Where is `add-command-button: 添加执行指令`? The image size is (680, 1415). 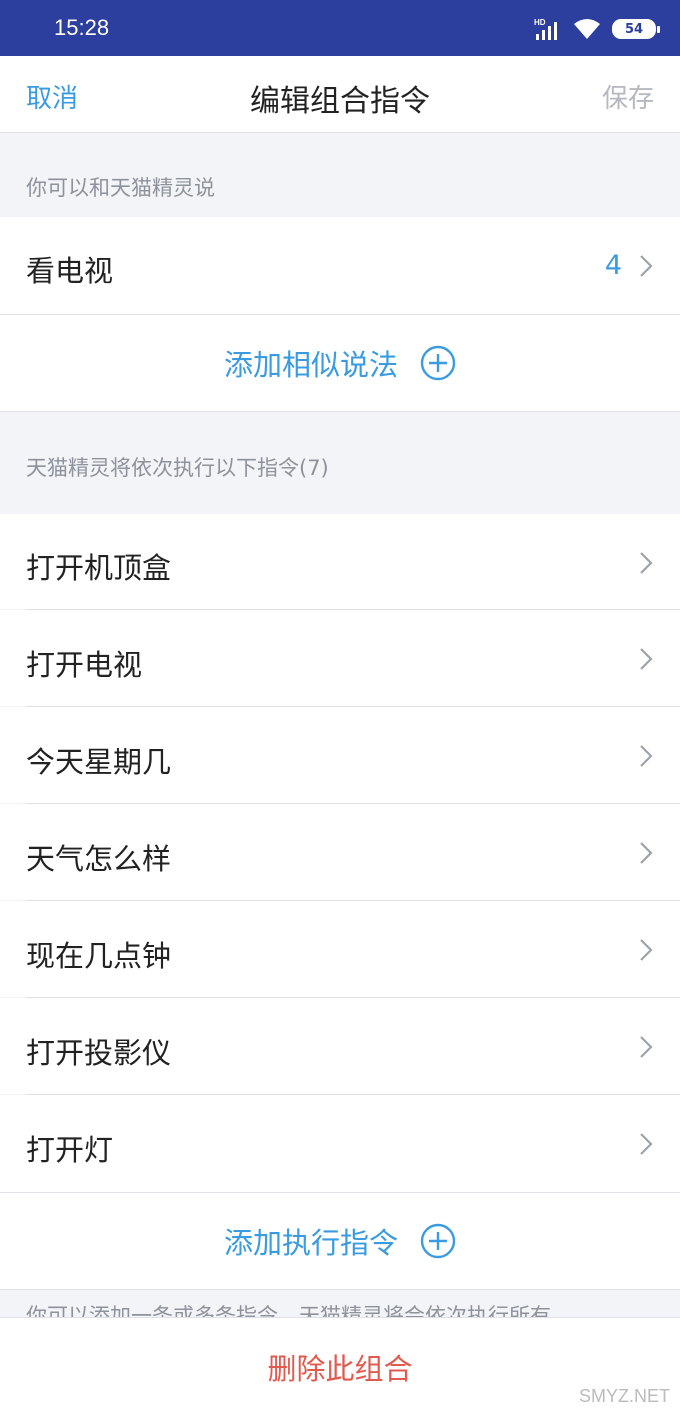
add-command-button: 添加执行指令 is located at coordinates (340, 1241).